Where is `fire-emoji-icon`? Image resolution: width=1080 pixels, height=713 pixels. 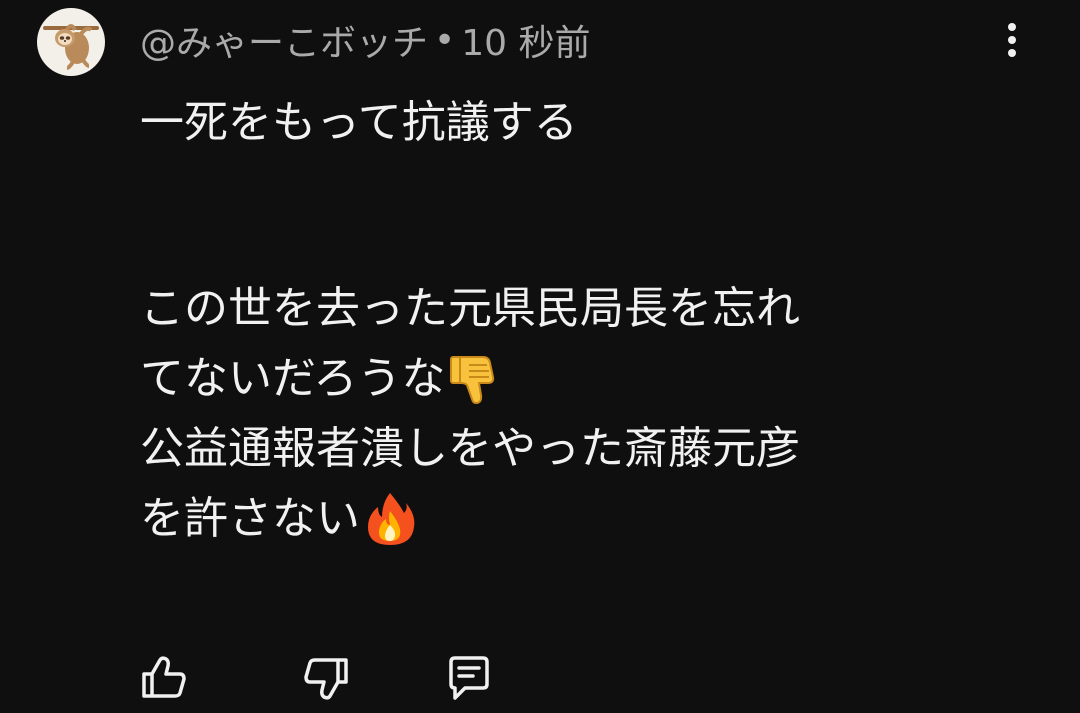
fire-emoji-icon is located at coordinates (391, 519).